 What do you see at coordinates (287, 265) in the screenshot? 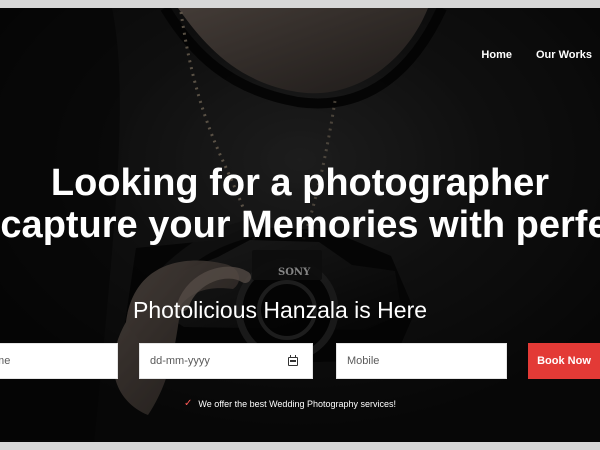
I see `camera-top-plate` at bounding box center [287, 265].